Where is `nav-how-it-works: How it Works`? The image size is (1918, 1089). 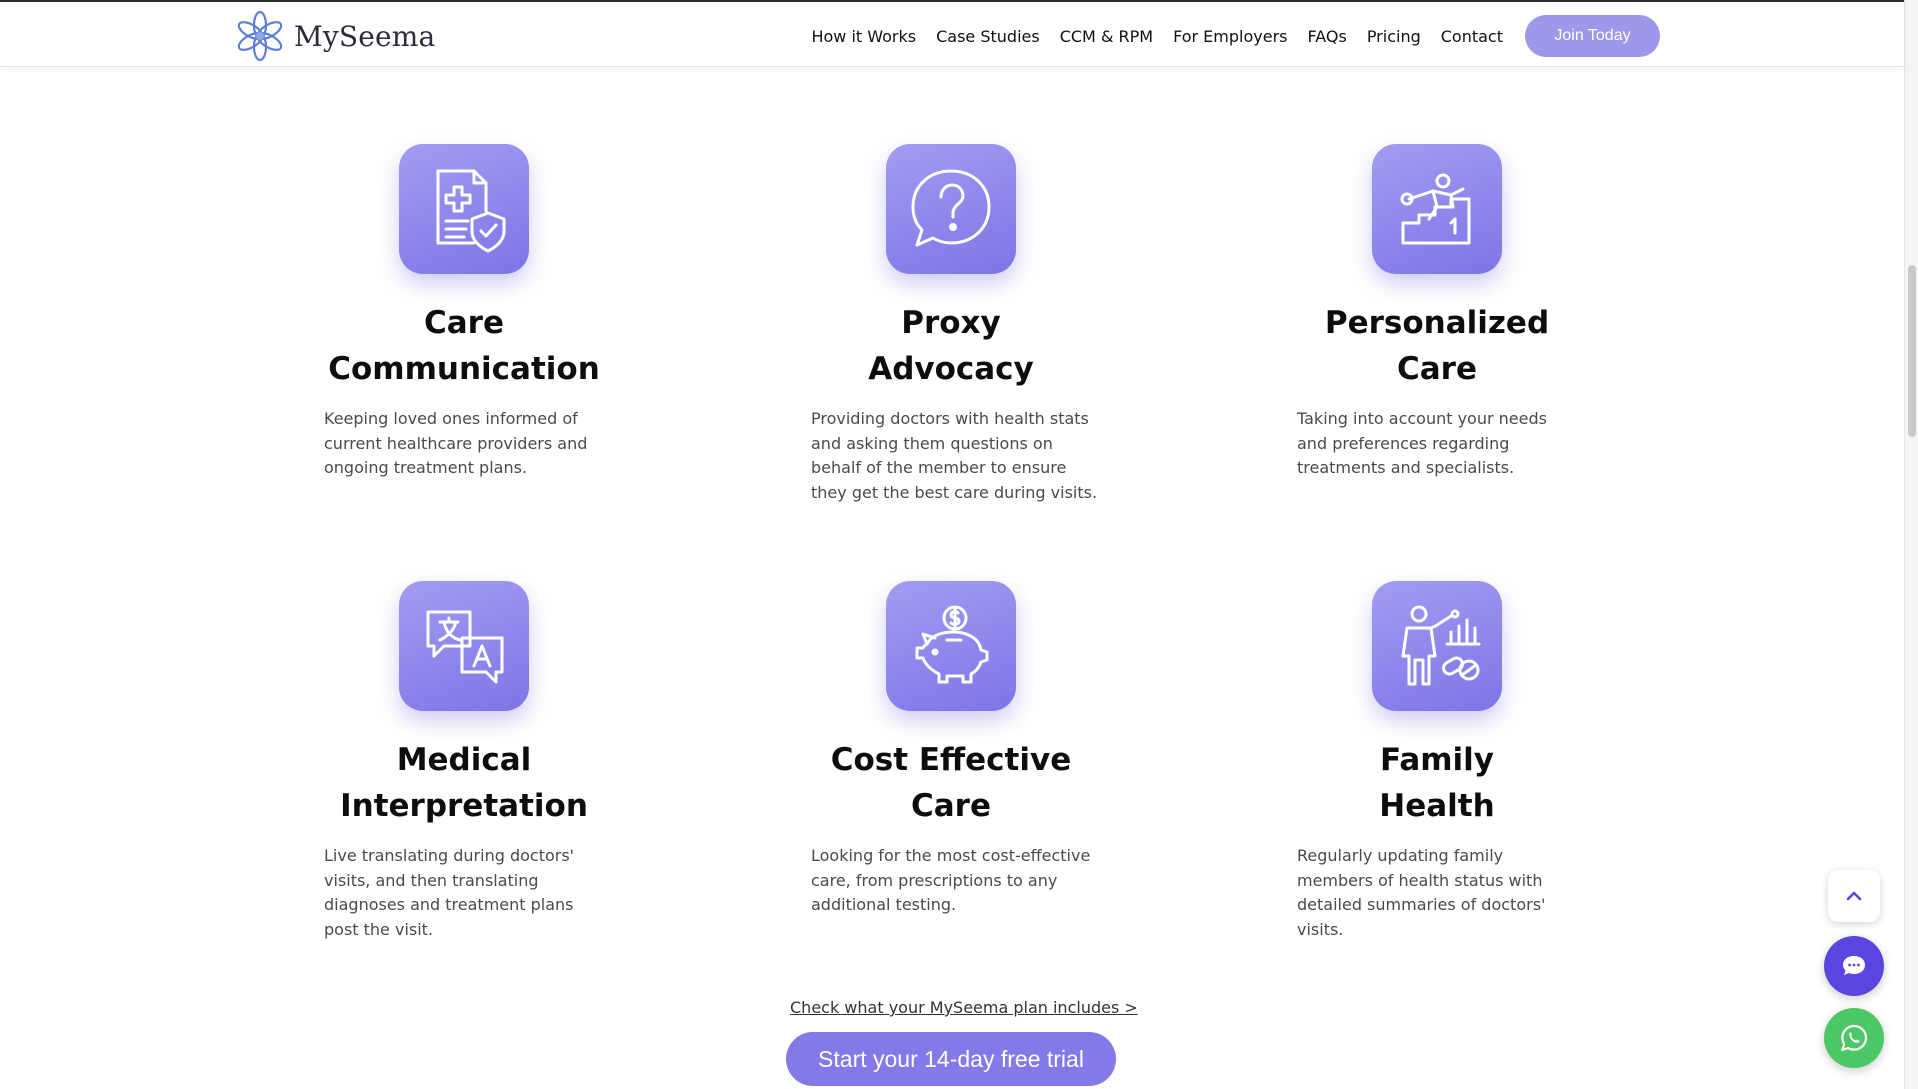
nav-how-it-works: How it Works is located at coordinates (863, 36).